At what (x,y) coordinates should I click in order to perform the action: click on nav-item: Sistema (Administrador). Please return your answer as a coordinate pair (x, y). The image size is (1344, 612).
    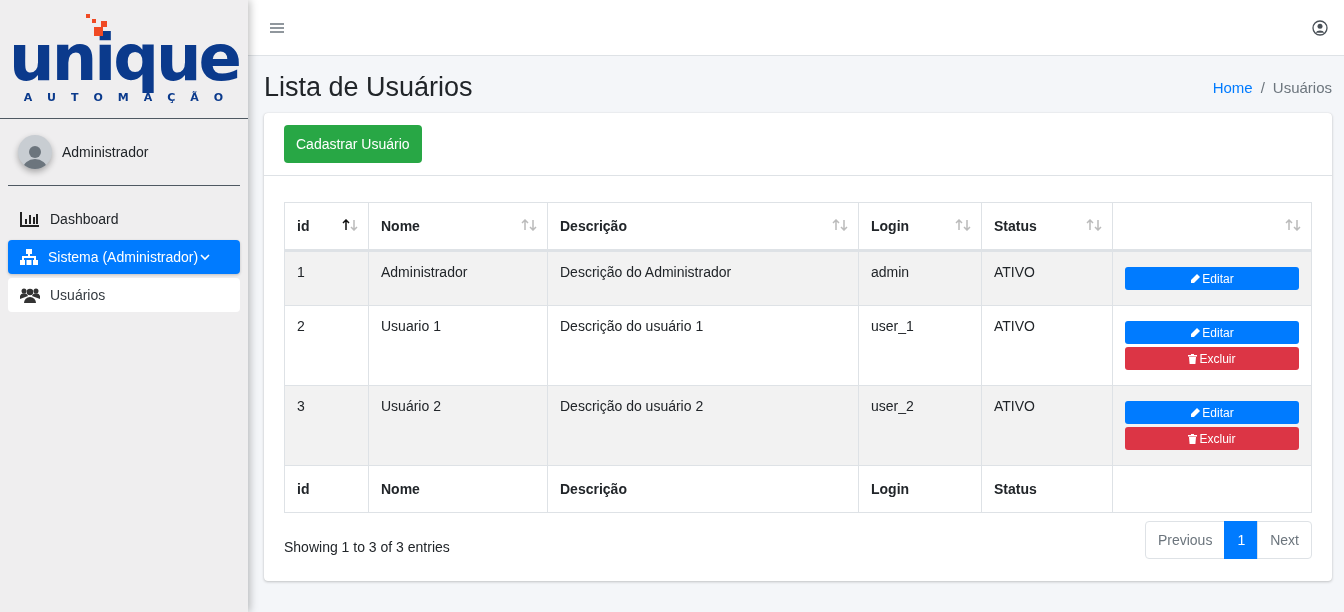
    Looking at the image, I should click on (124, 257).